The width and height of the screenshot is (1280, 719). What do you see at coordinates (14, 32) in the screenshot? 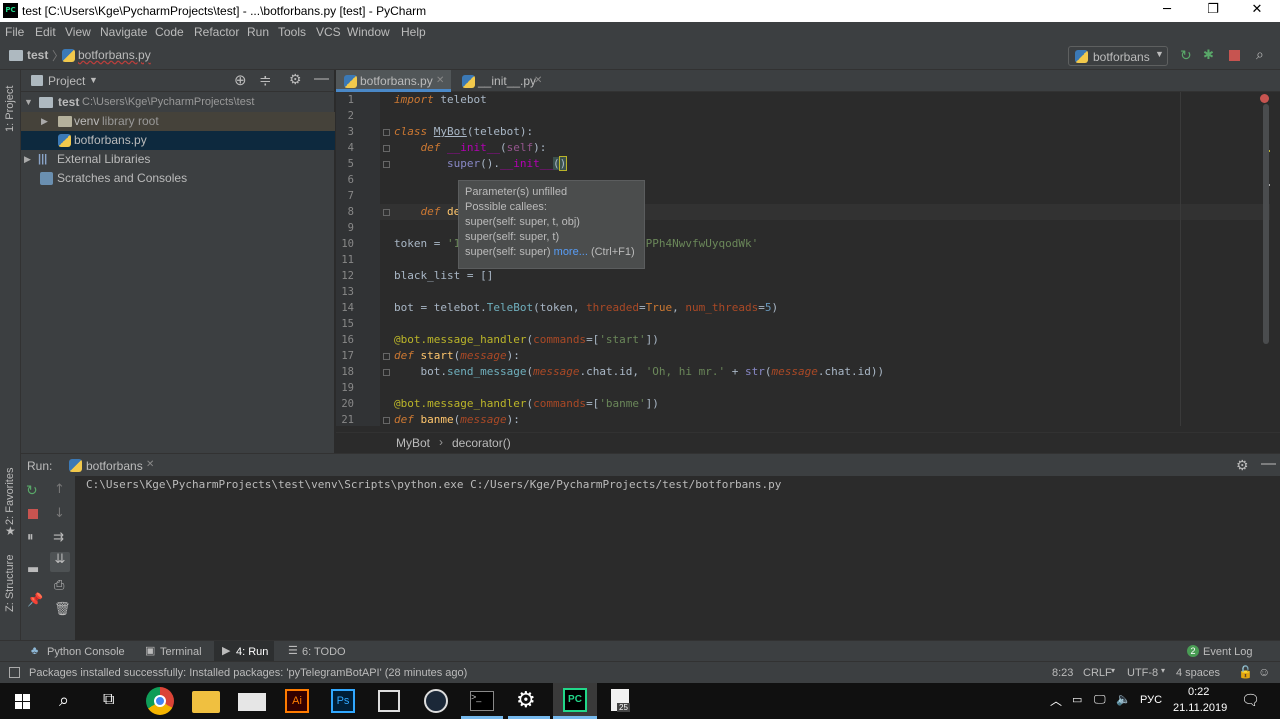
I see `menu-file: File` at bounding box center [14, 32].